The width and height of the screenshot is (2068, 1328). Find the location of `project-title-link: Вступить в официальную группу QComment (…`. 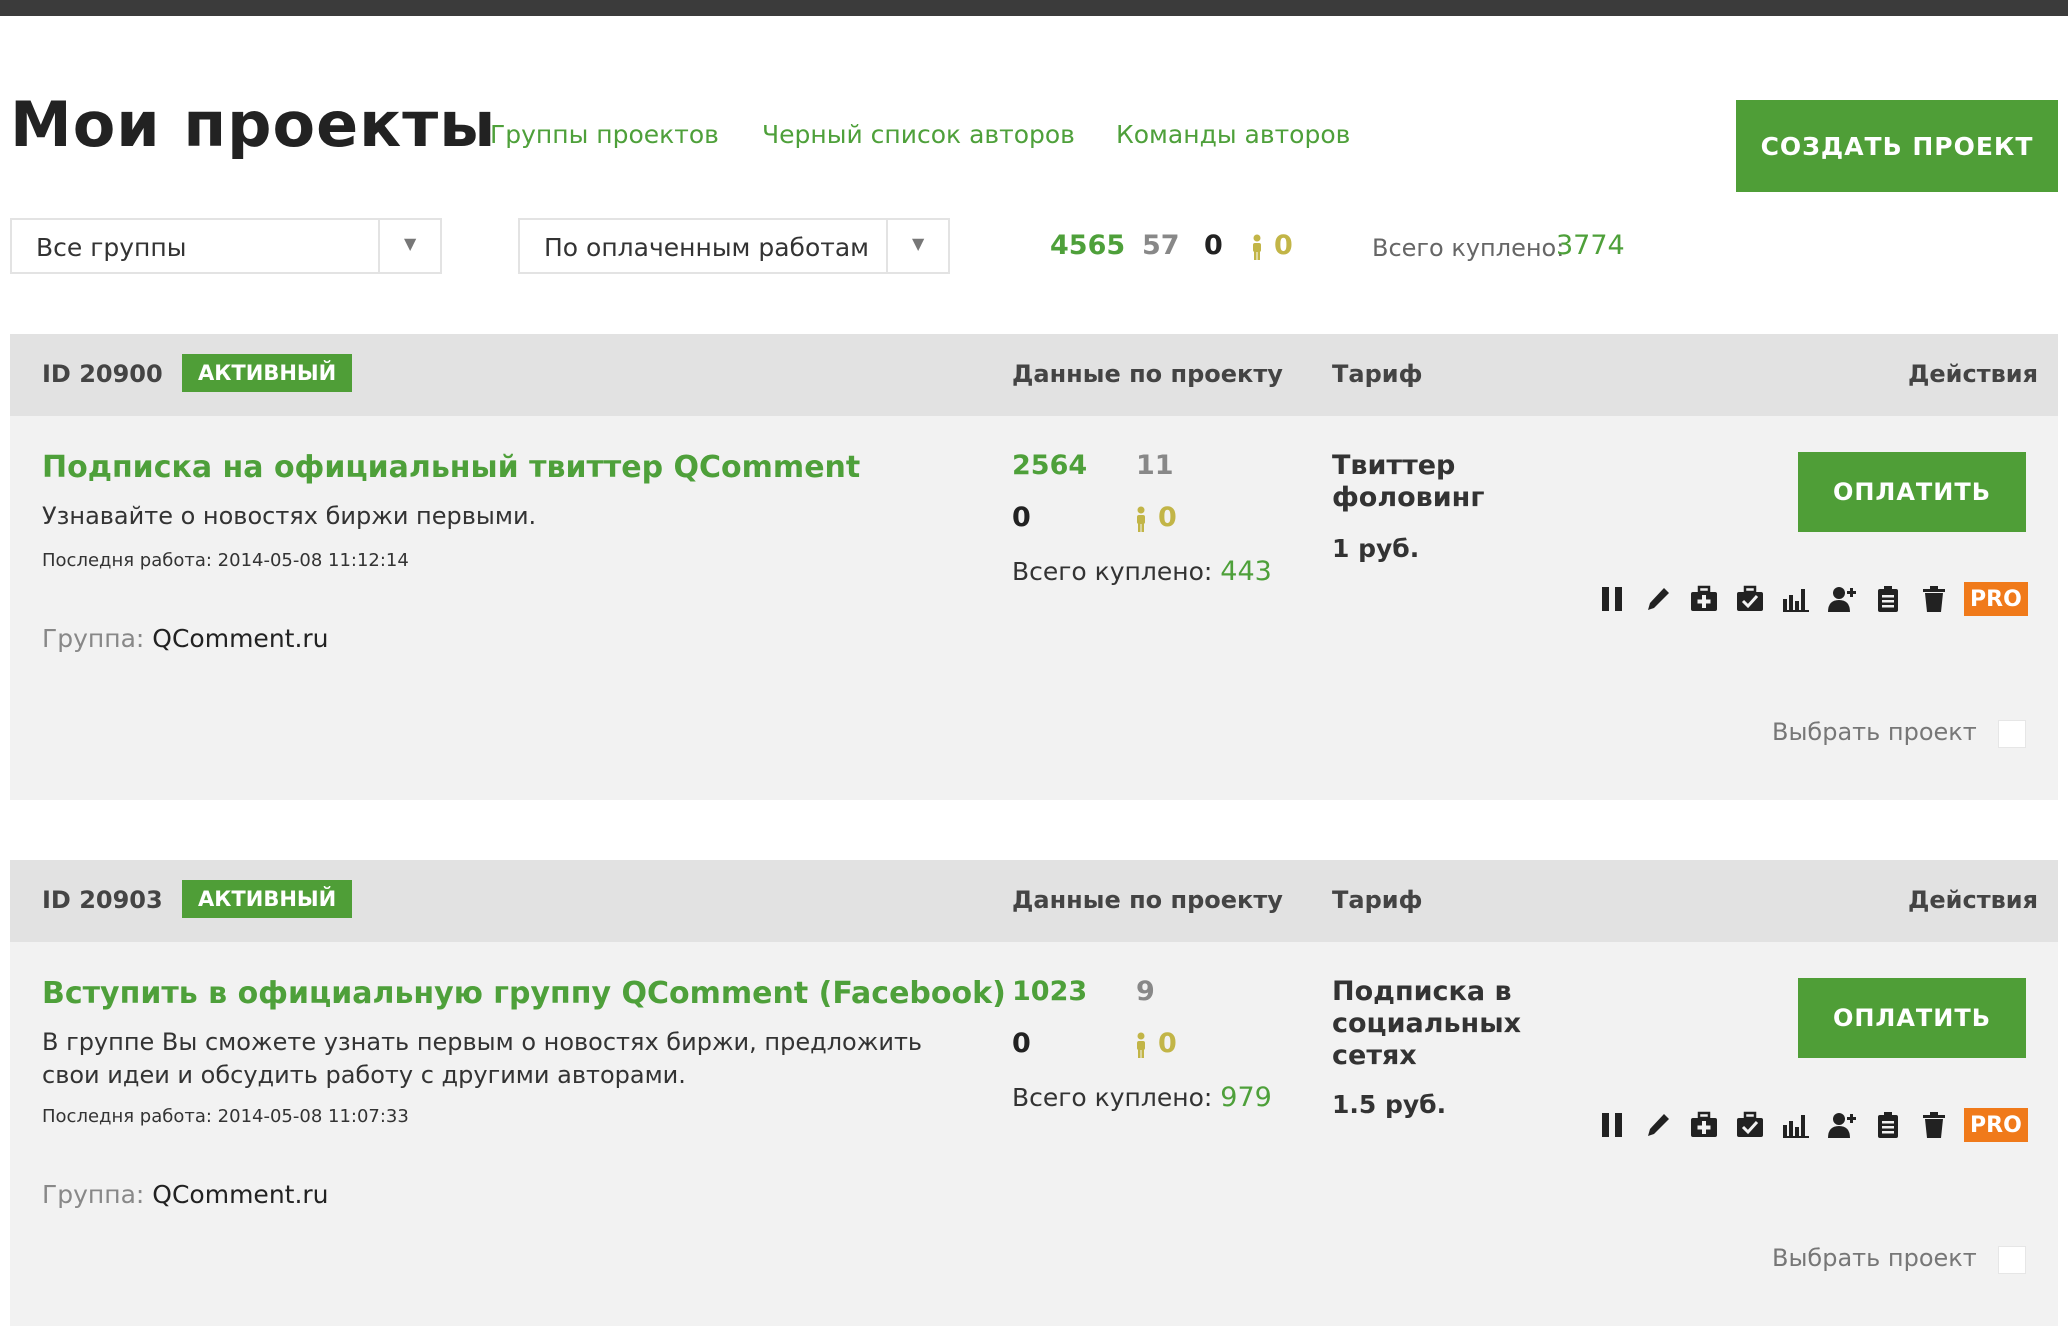

project-title-link: Вступить в официальную группу QComment (… is located at coordinates (524, 993).